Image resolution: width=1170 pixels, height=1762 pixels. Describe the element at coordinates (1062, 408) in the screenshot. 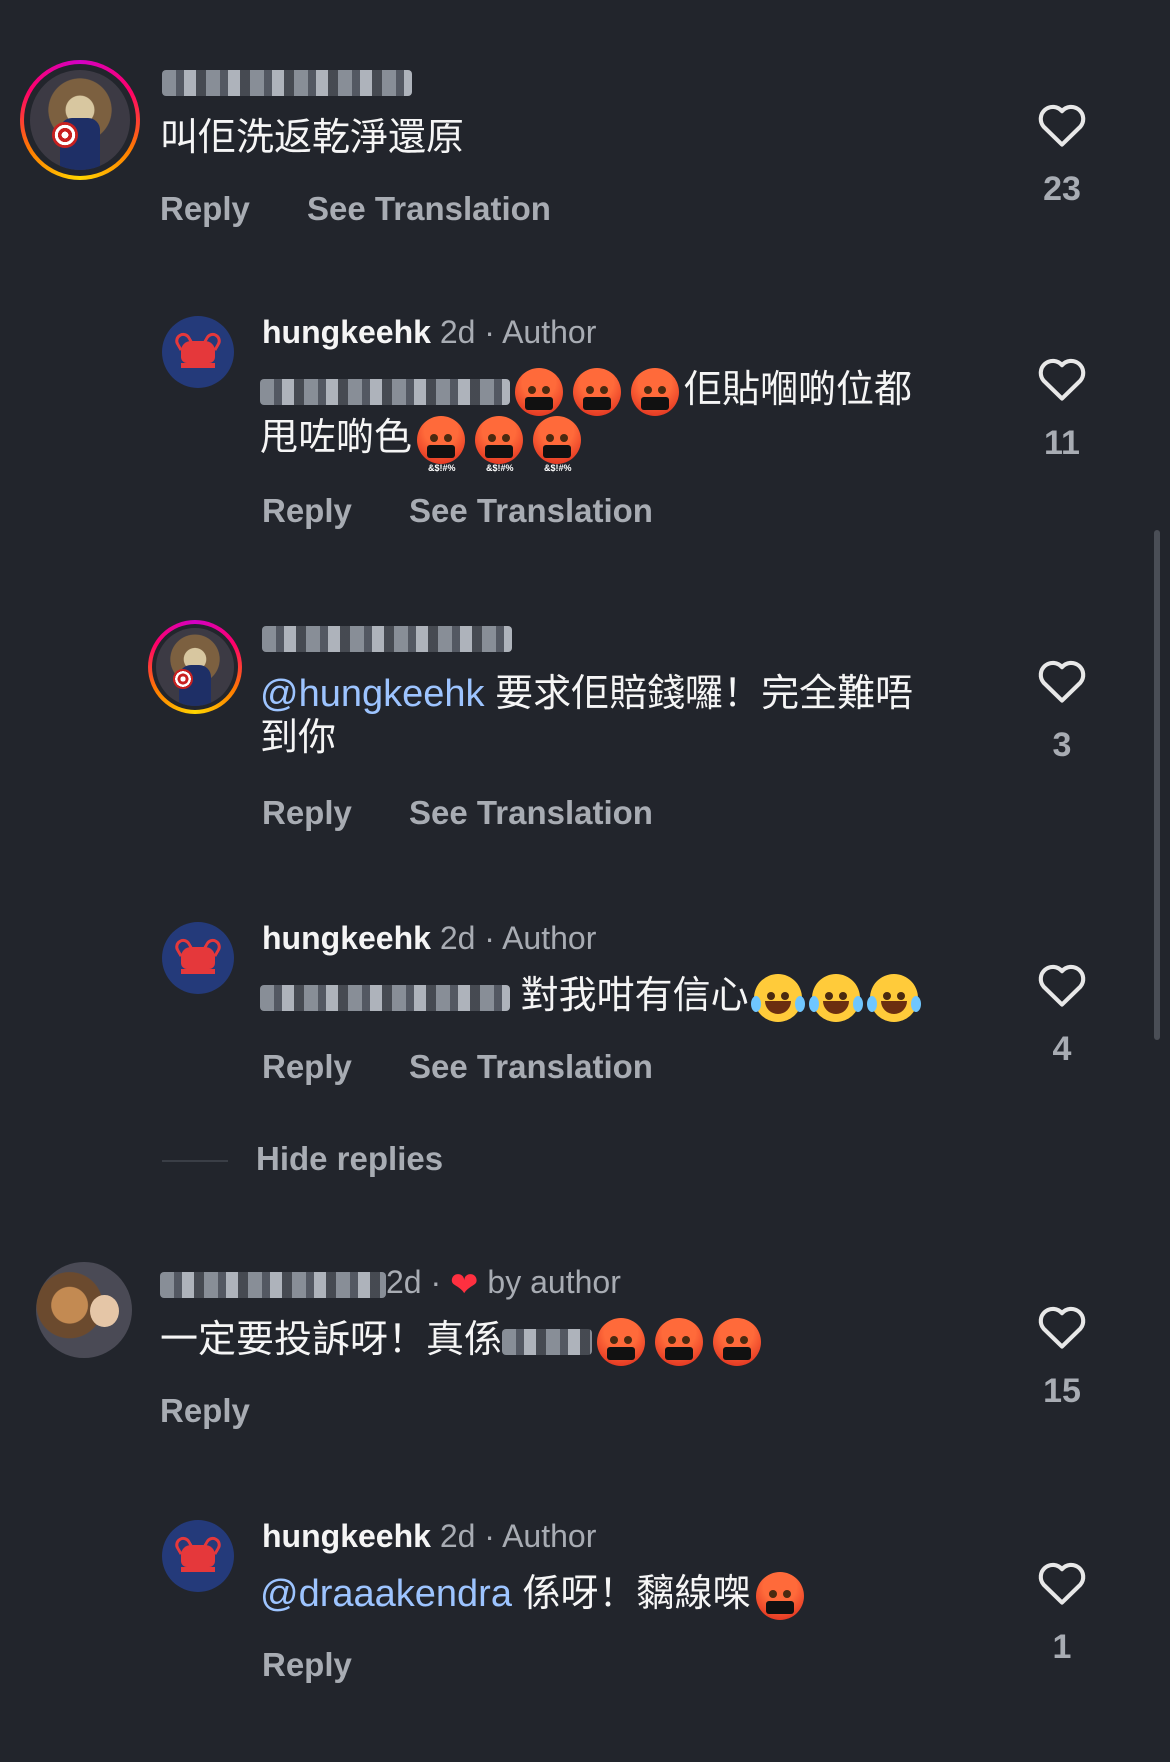

I see `like-control: 11` at that location.